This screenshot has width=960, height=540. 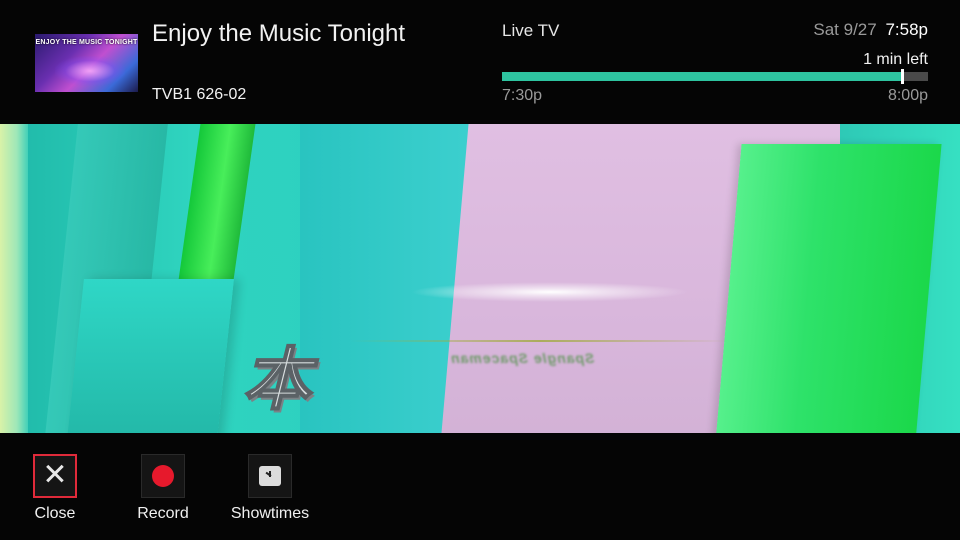 I want to click on progress-marker, so click(x=903, y=76).